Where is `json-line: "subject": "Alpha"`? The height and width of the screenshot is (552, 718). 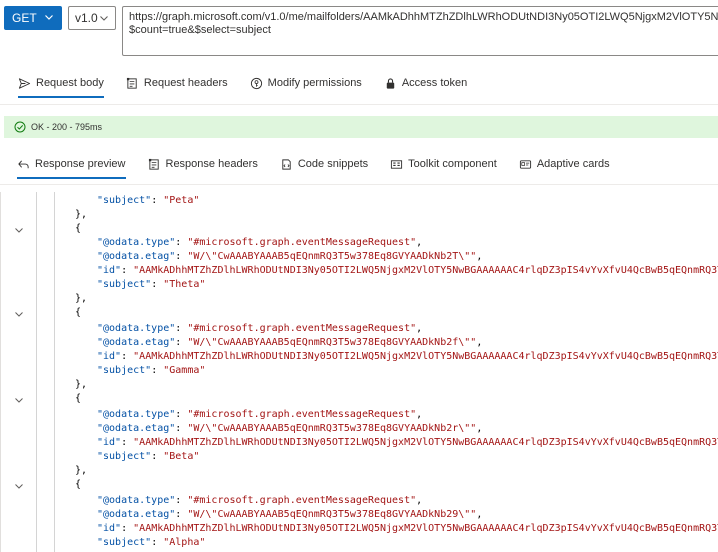 json-line: "subject": "Alpha" is located at coordinates (151, 542).